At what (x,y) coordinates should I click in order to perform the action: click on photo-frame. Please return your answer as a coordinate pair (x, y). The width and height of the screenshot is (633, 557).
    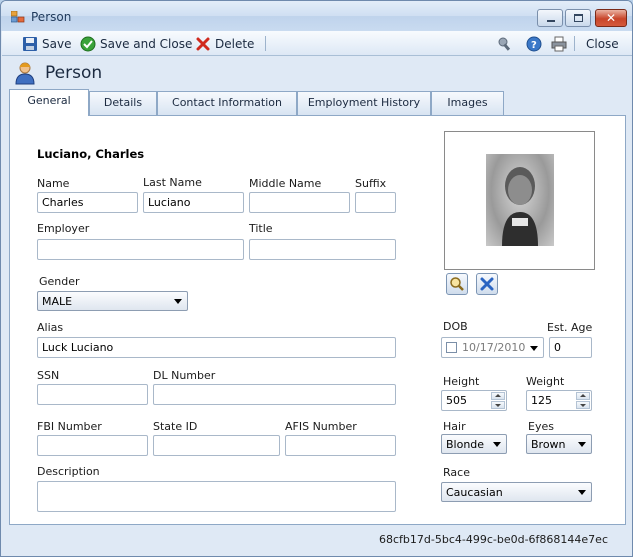
    Looking at the image, I should click on (519, 200).